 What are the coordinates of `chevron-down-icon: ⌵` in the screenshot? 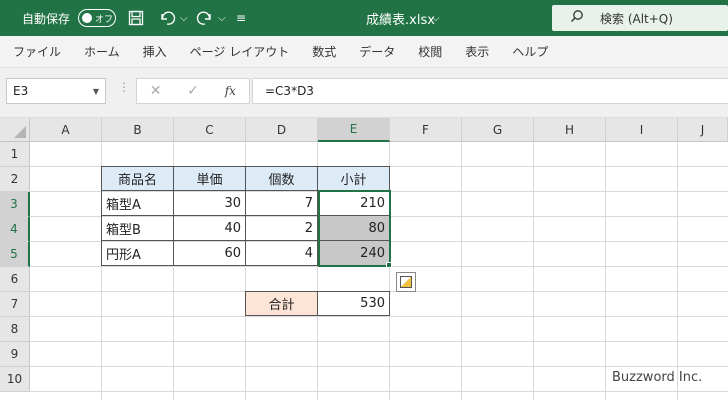 It's located at (436, 18).